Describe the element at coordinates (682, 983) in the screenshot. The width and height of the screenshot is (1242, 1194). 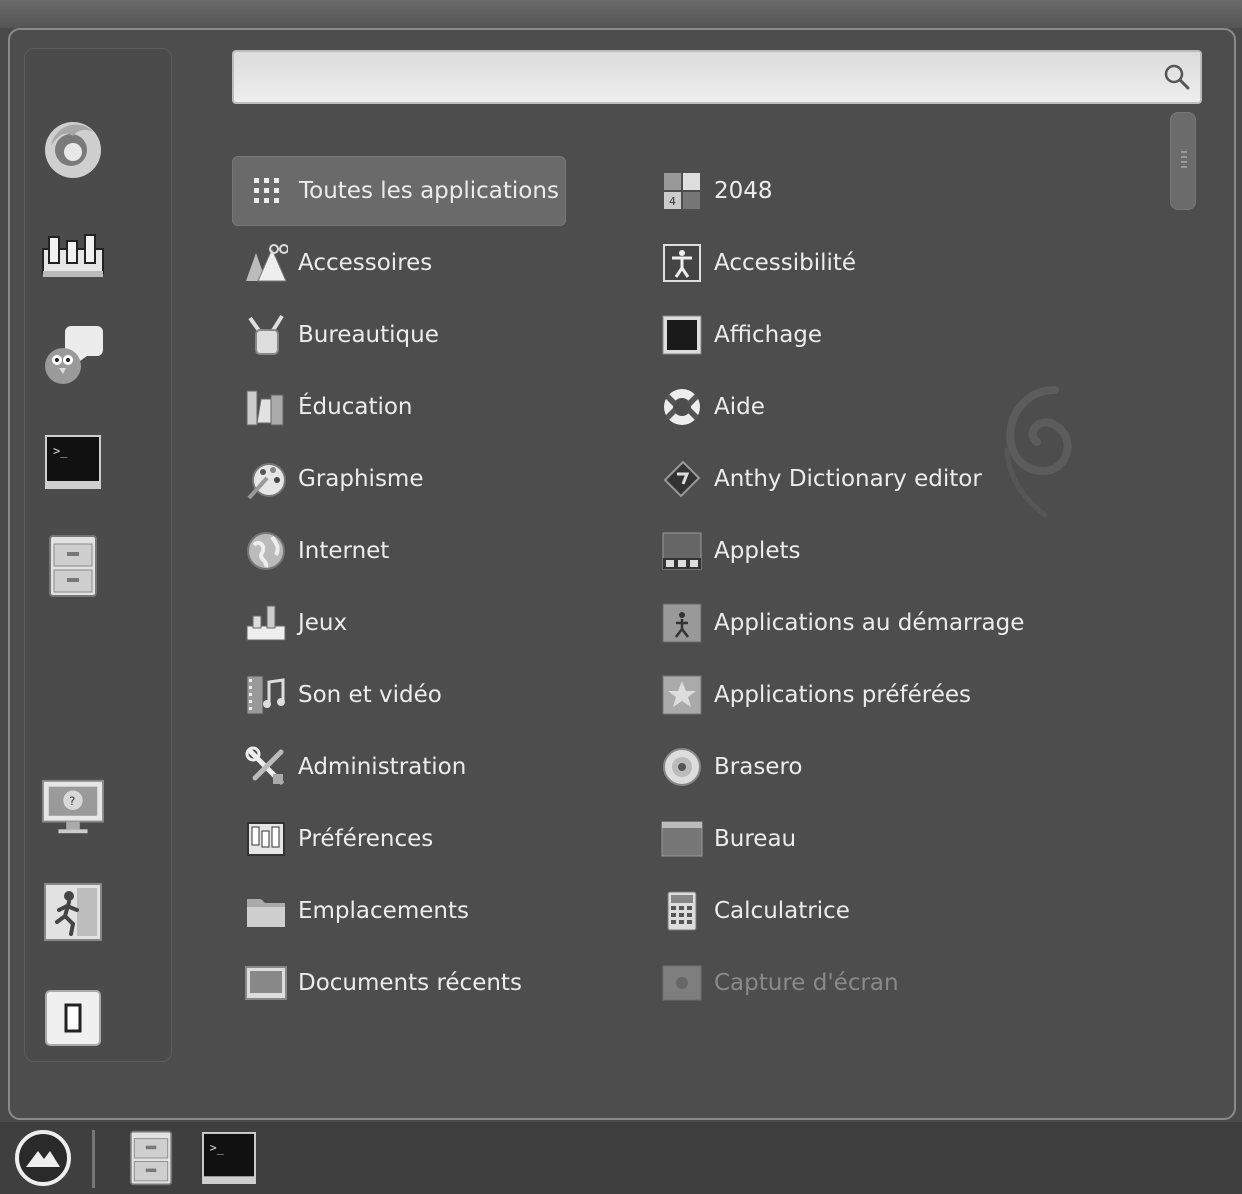
I see `screenshot-icon` at that location.